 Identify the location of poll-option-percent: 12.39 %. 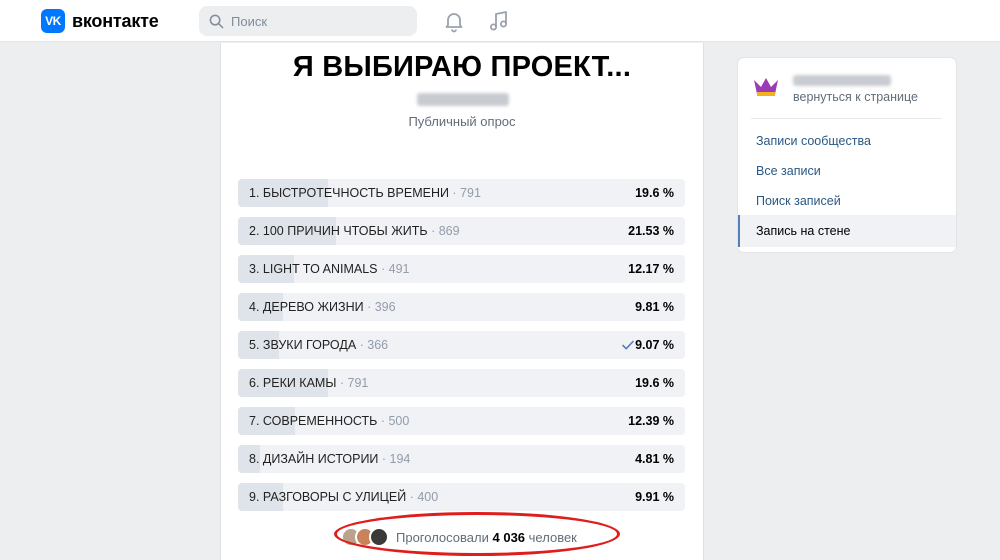
(651, 421).